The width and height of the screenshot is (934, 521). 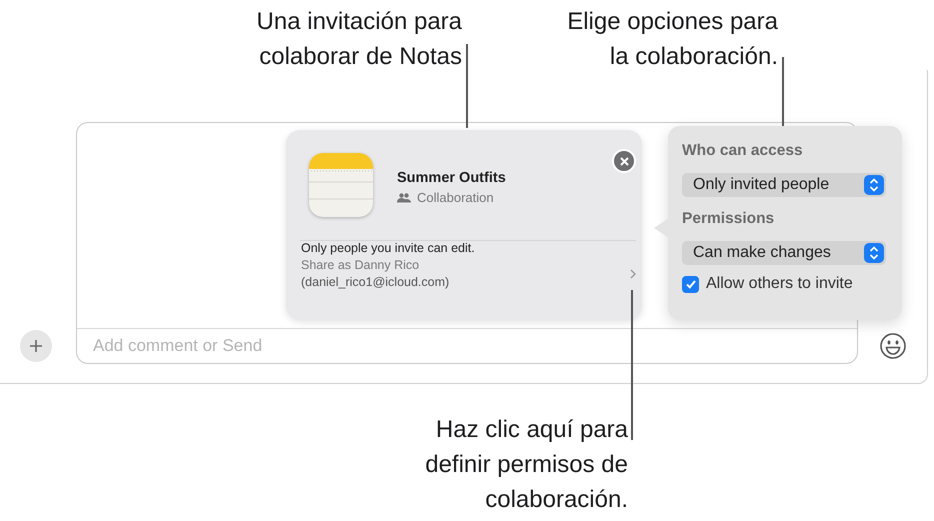 What do you see at coordinates (464, 225) in the screenshot?
I see `invitation-card: Summer Outfits Collaboration Only people you invite can edit. Share as Danny Rico (daniel_rico1@icloud.com)` at bounding box center [464, 225].